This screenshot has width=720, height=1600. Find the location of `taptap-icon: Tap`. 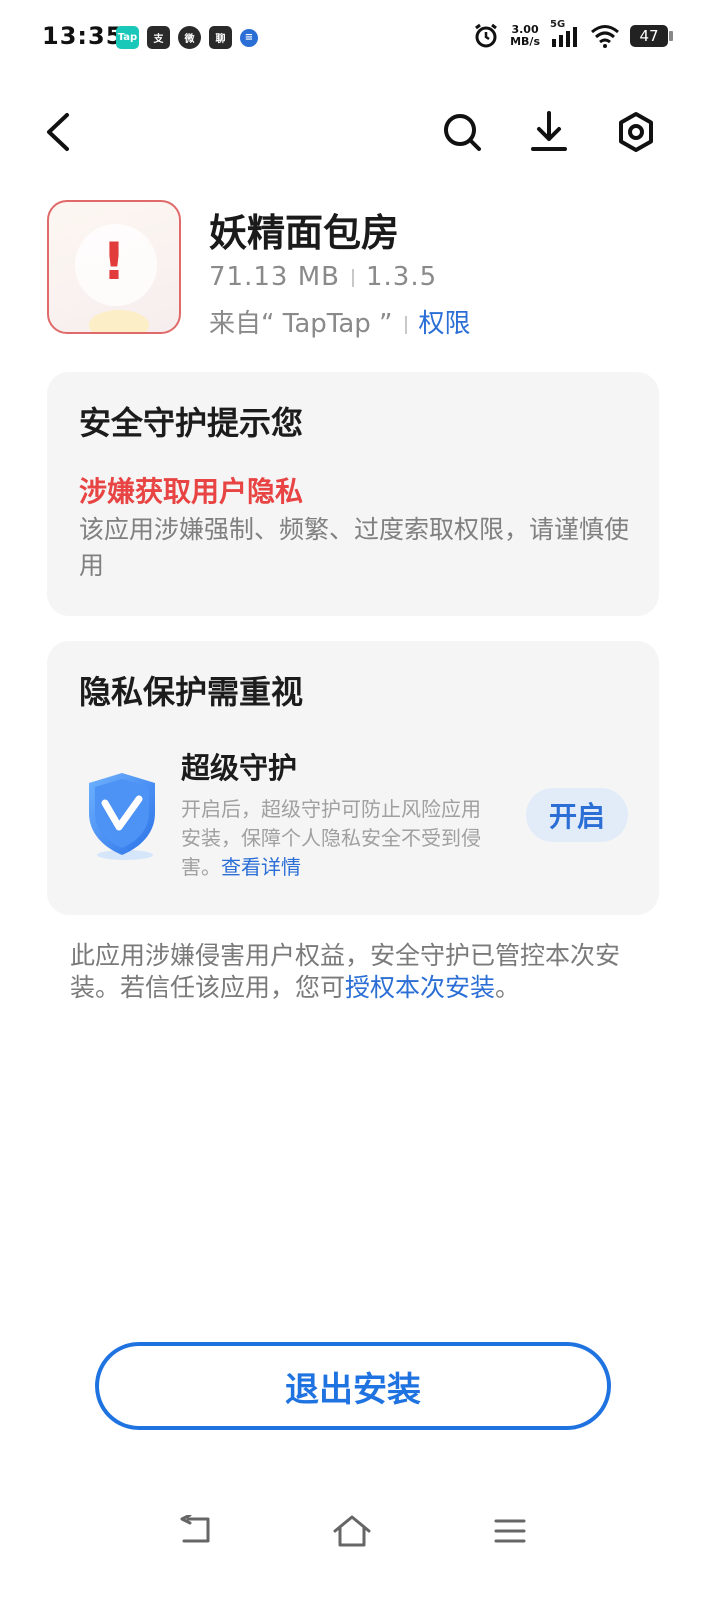

taptap-icon: Tap is located at coordinates (127, 37).